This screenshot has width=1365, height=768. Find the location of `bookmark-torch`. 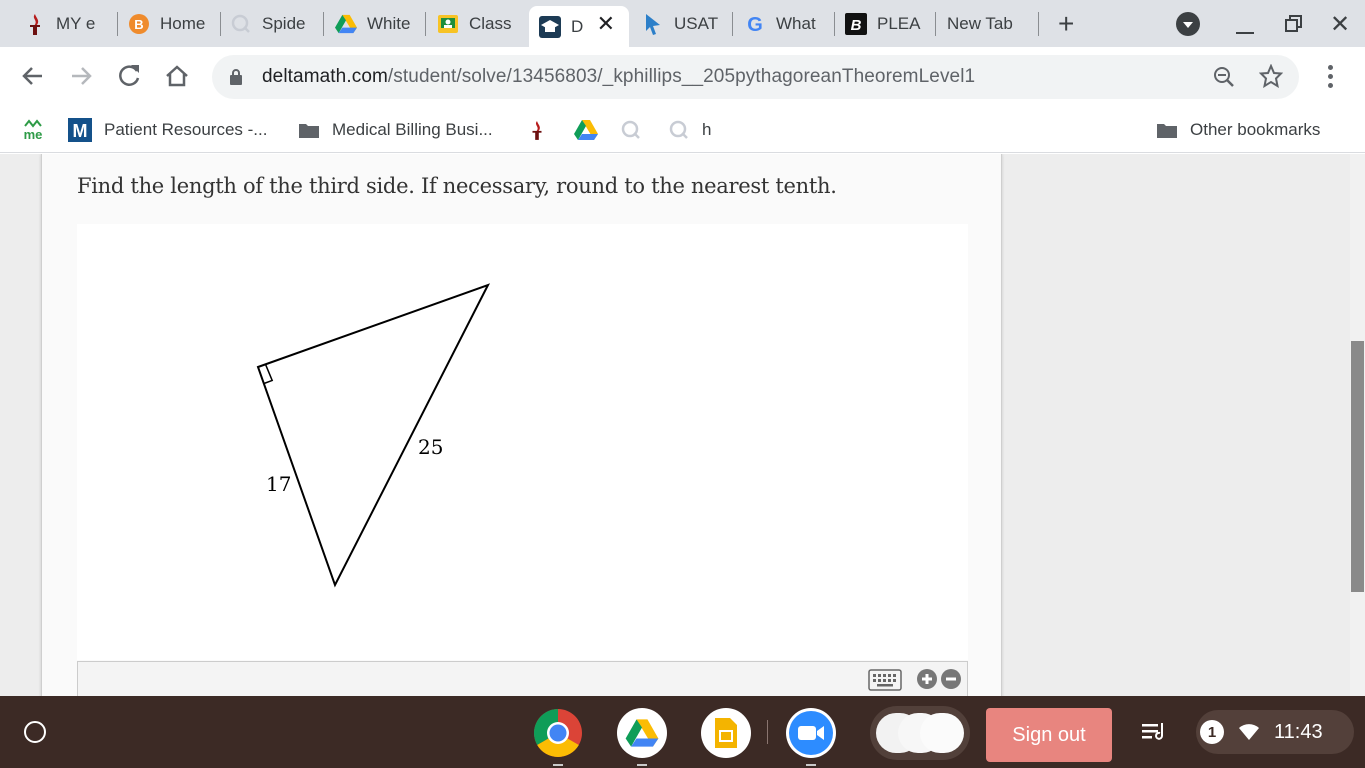

bookmark-torch is located at coordinates (543, 130).